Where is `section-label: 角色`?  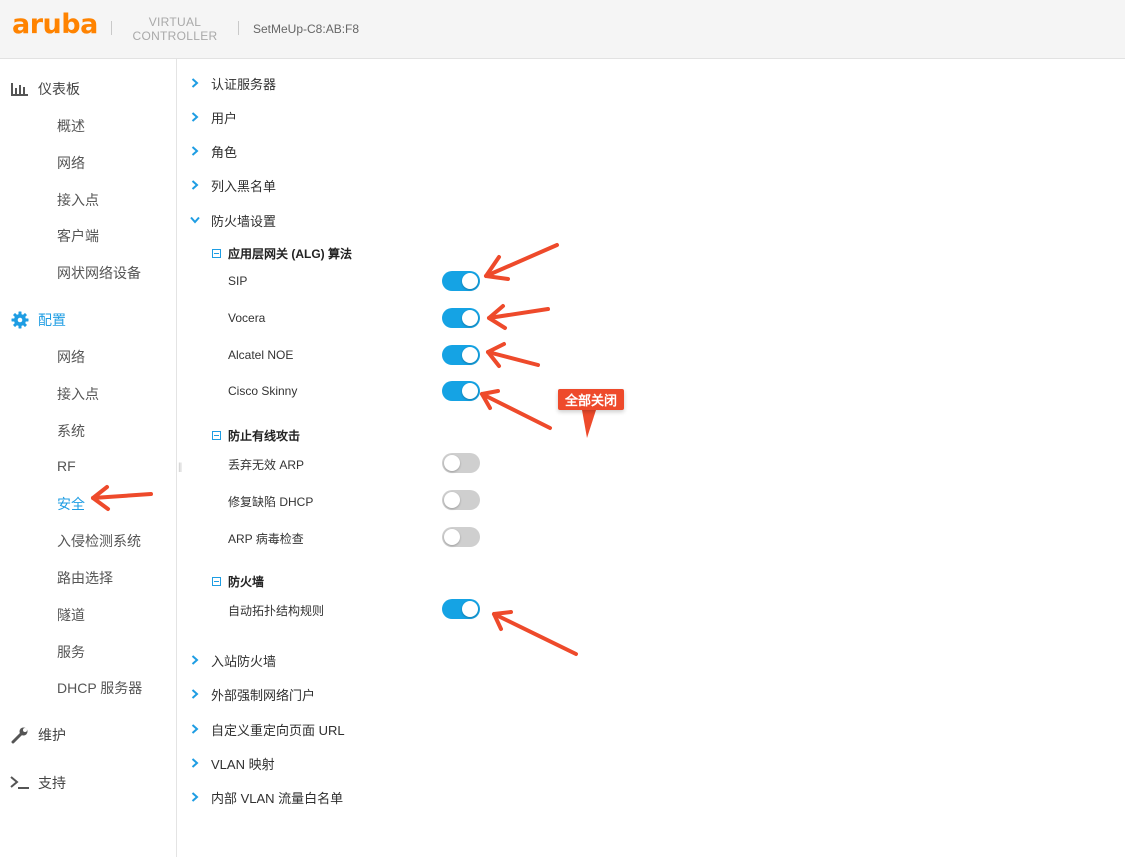
section-label: 角色 is located at coordinates (224, 152).